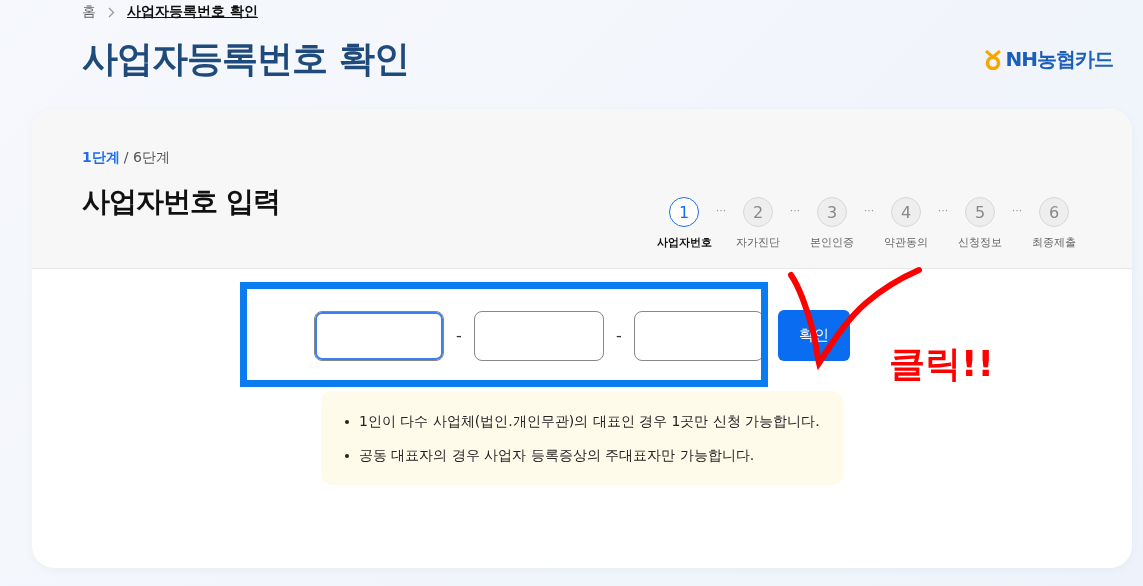 This screenshot has height=586, width=1143. Describe the element at coordinates (192, 12) in the screenshot. I see `breadcrumb-link: 사업자등록번호 확인` at that location.